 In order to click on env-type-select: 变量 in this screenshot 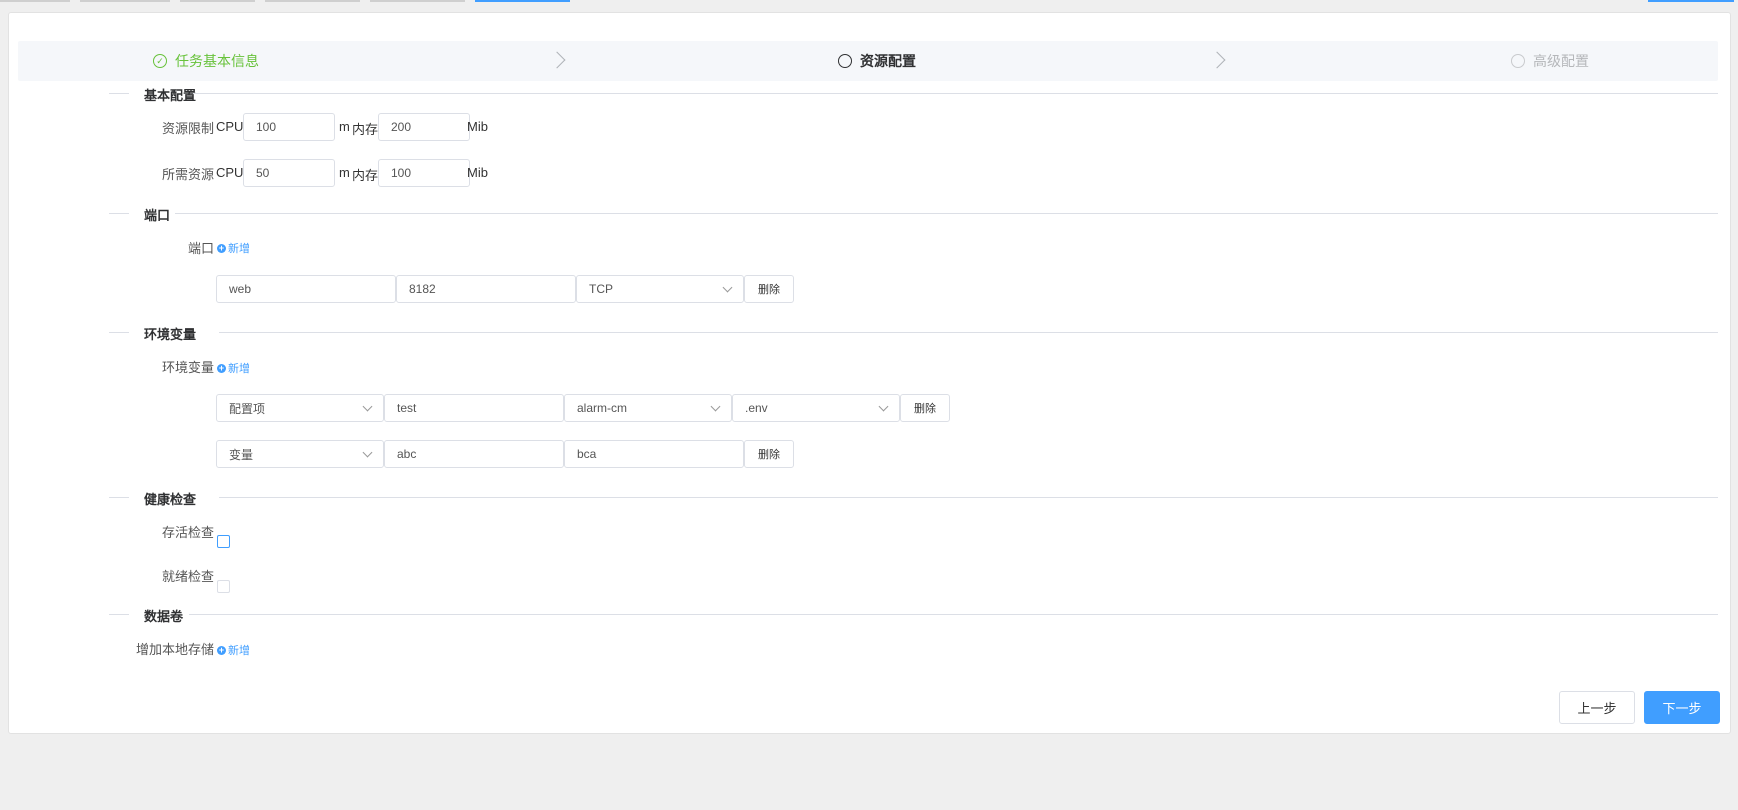, I will do `click(300, 454)`.